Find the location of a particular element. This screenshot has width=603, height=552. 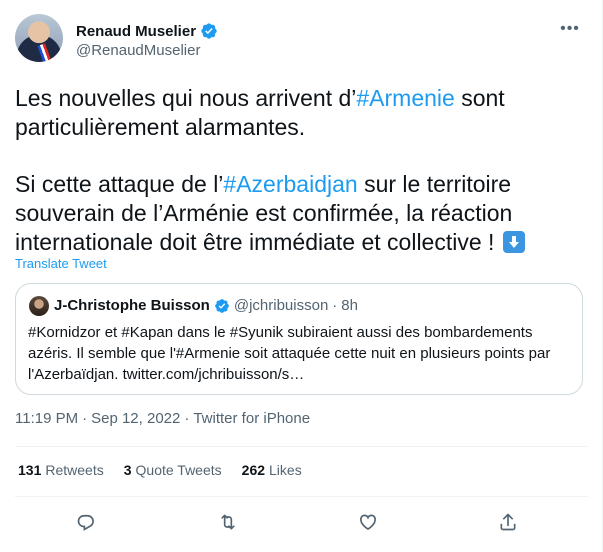

author-display-name: Renaud Muselier is located at coordinates (136, 31).